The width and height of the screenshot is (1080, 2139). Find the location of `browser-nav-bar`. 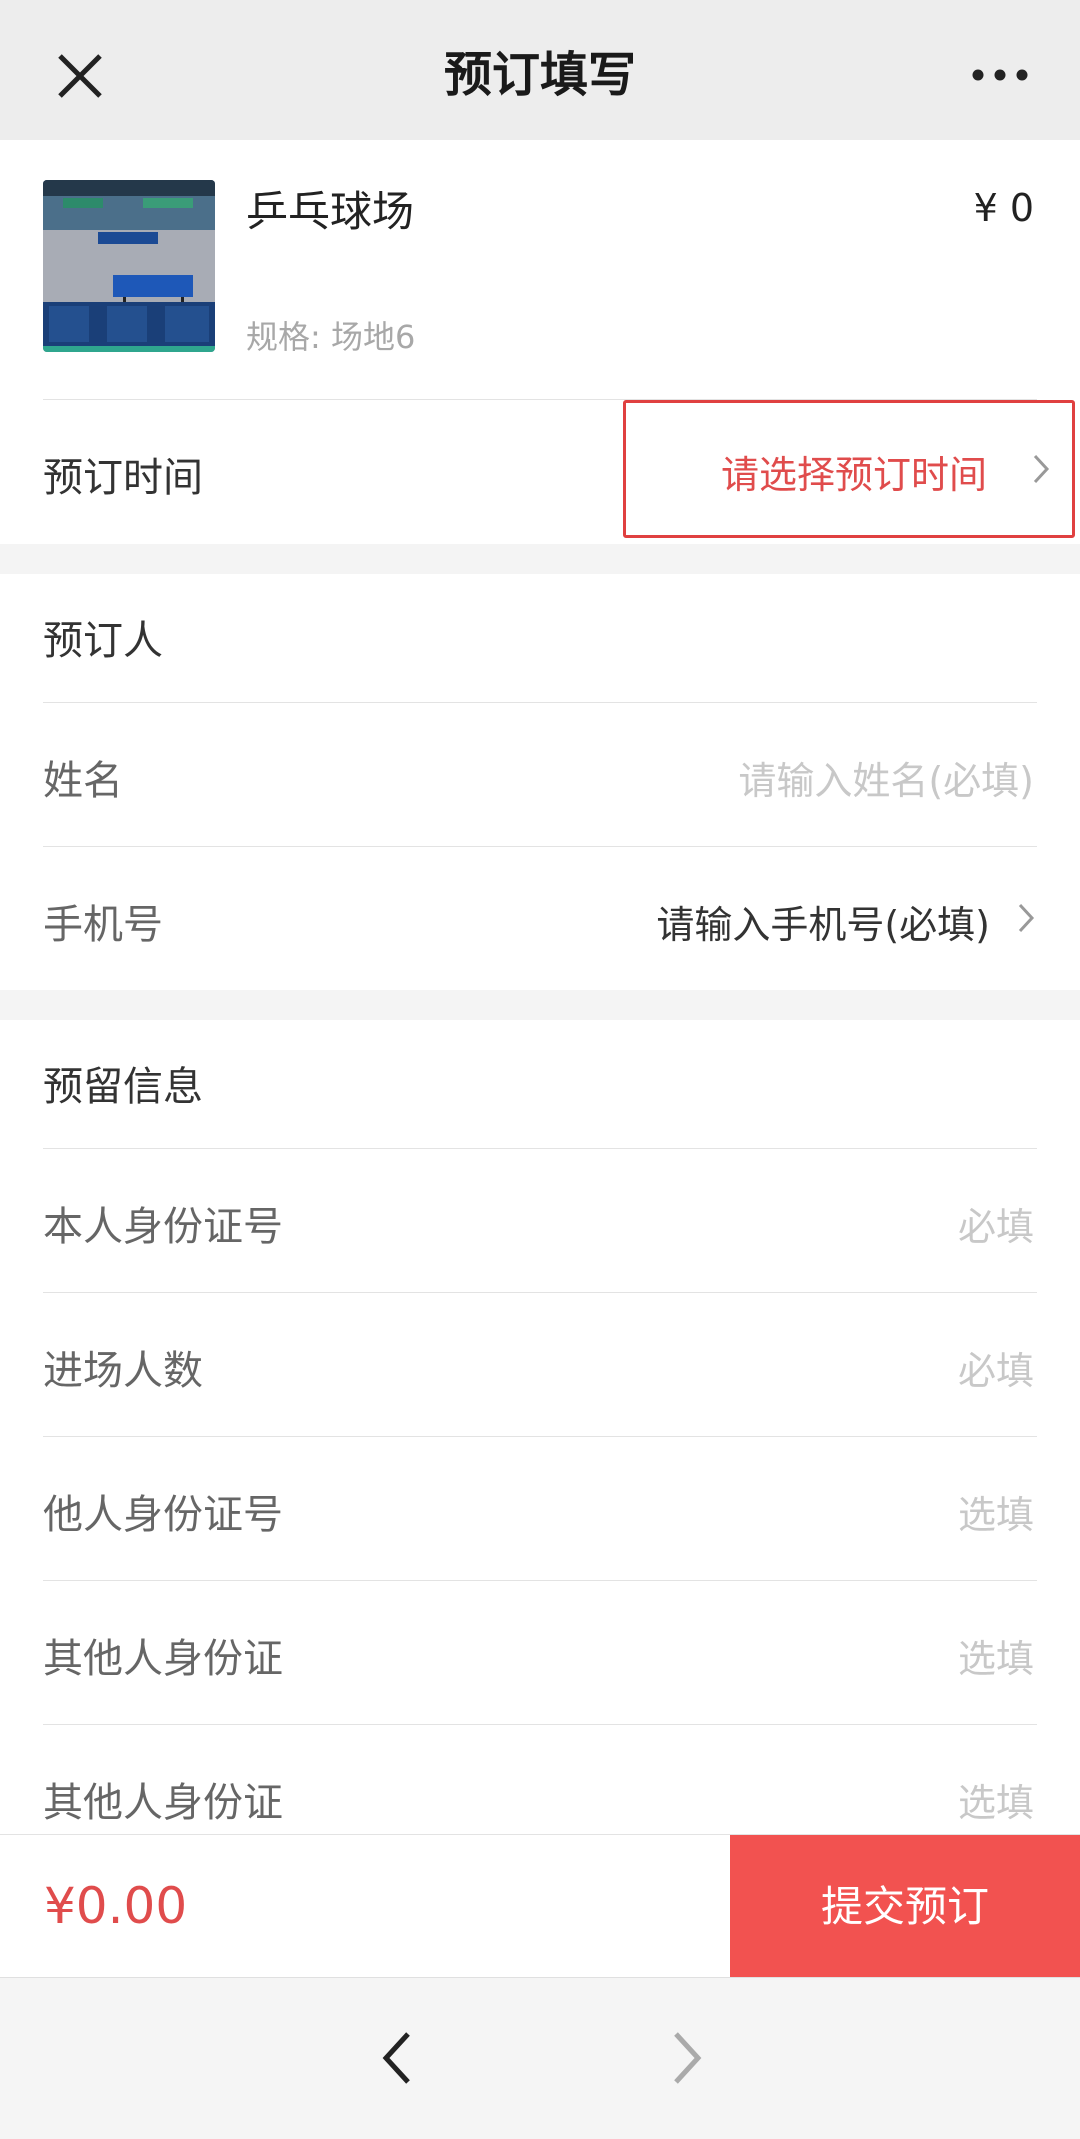

browser-nav-bar is located at coordinates (540, 2058).